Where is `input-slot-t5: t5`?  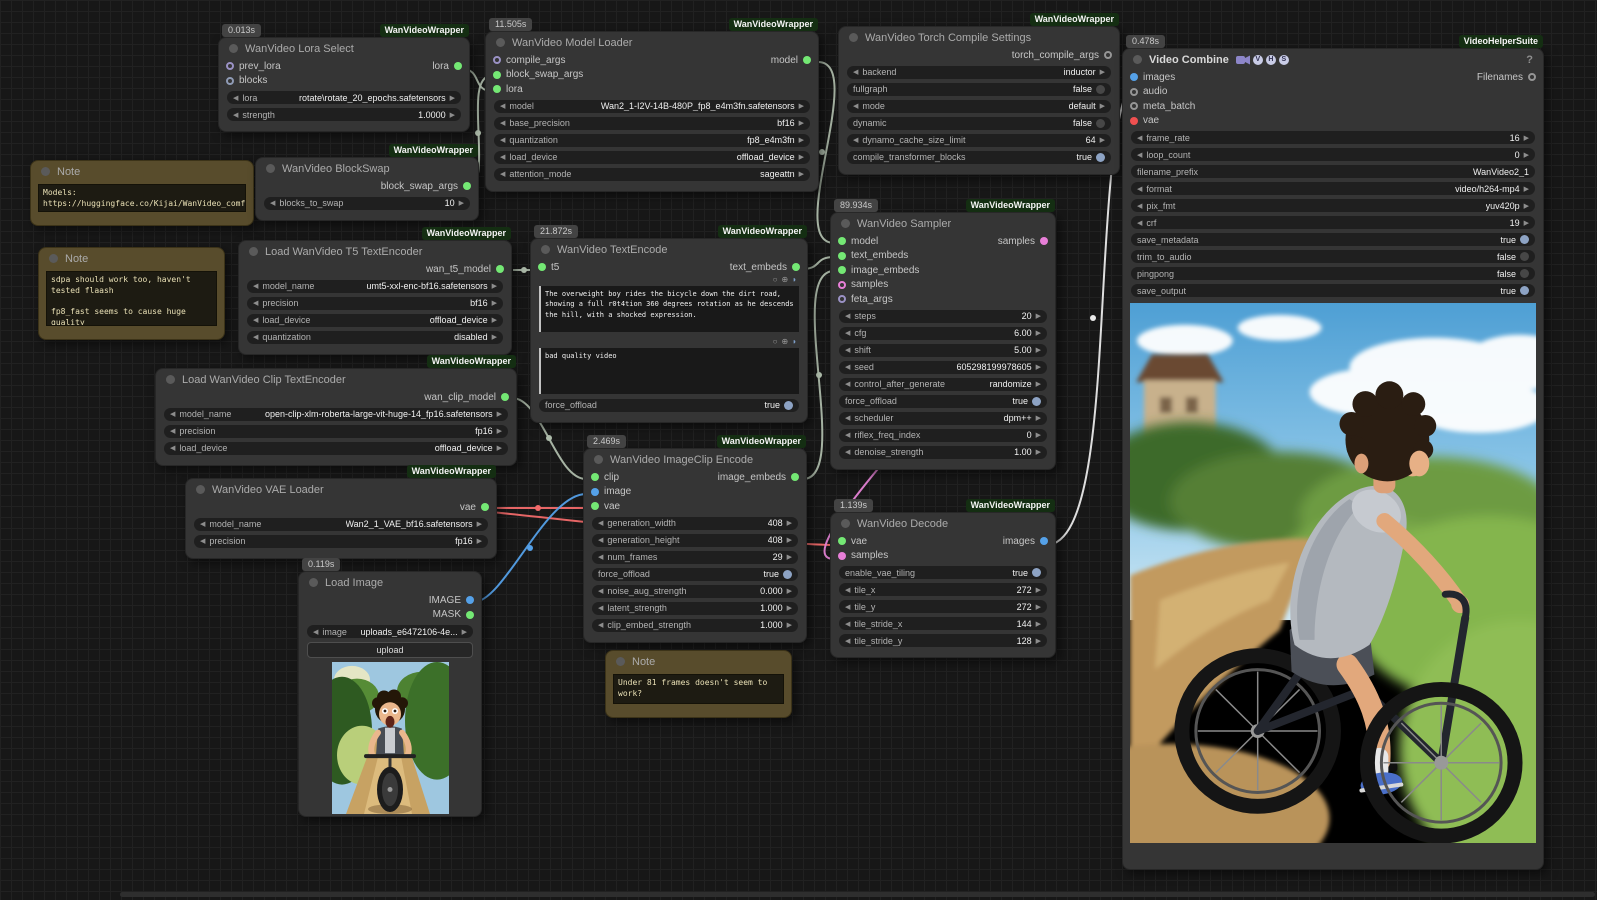
input-slot-t5: t5 is located at coordinates (548, 267).